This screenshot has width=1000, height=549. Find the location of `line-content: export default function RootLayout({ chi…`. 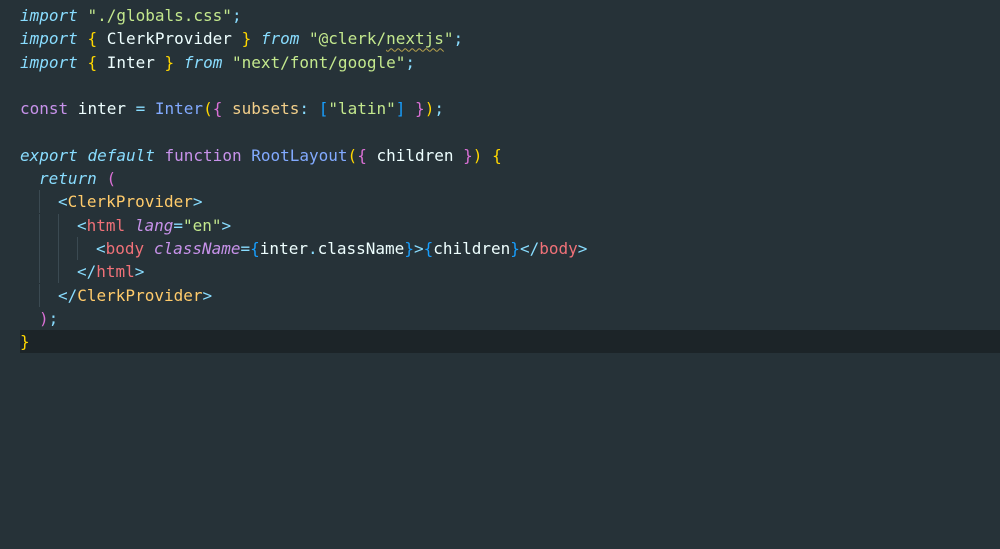

line-content: export default function RootLayout({ chi… is located at coordinates (261, 155).